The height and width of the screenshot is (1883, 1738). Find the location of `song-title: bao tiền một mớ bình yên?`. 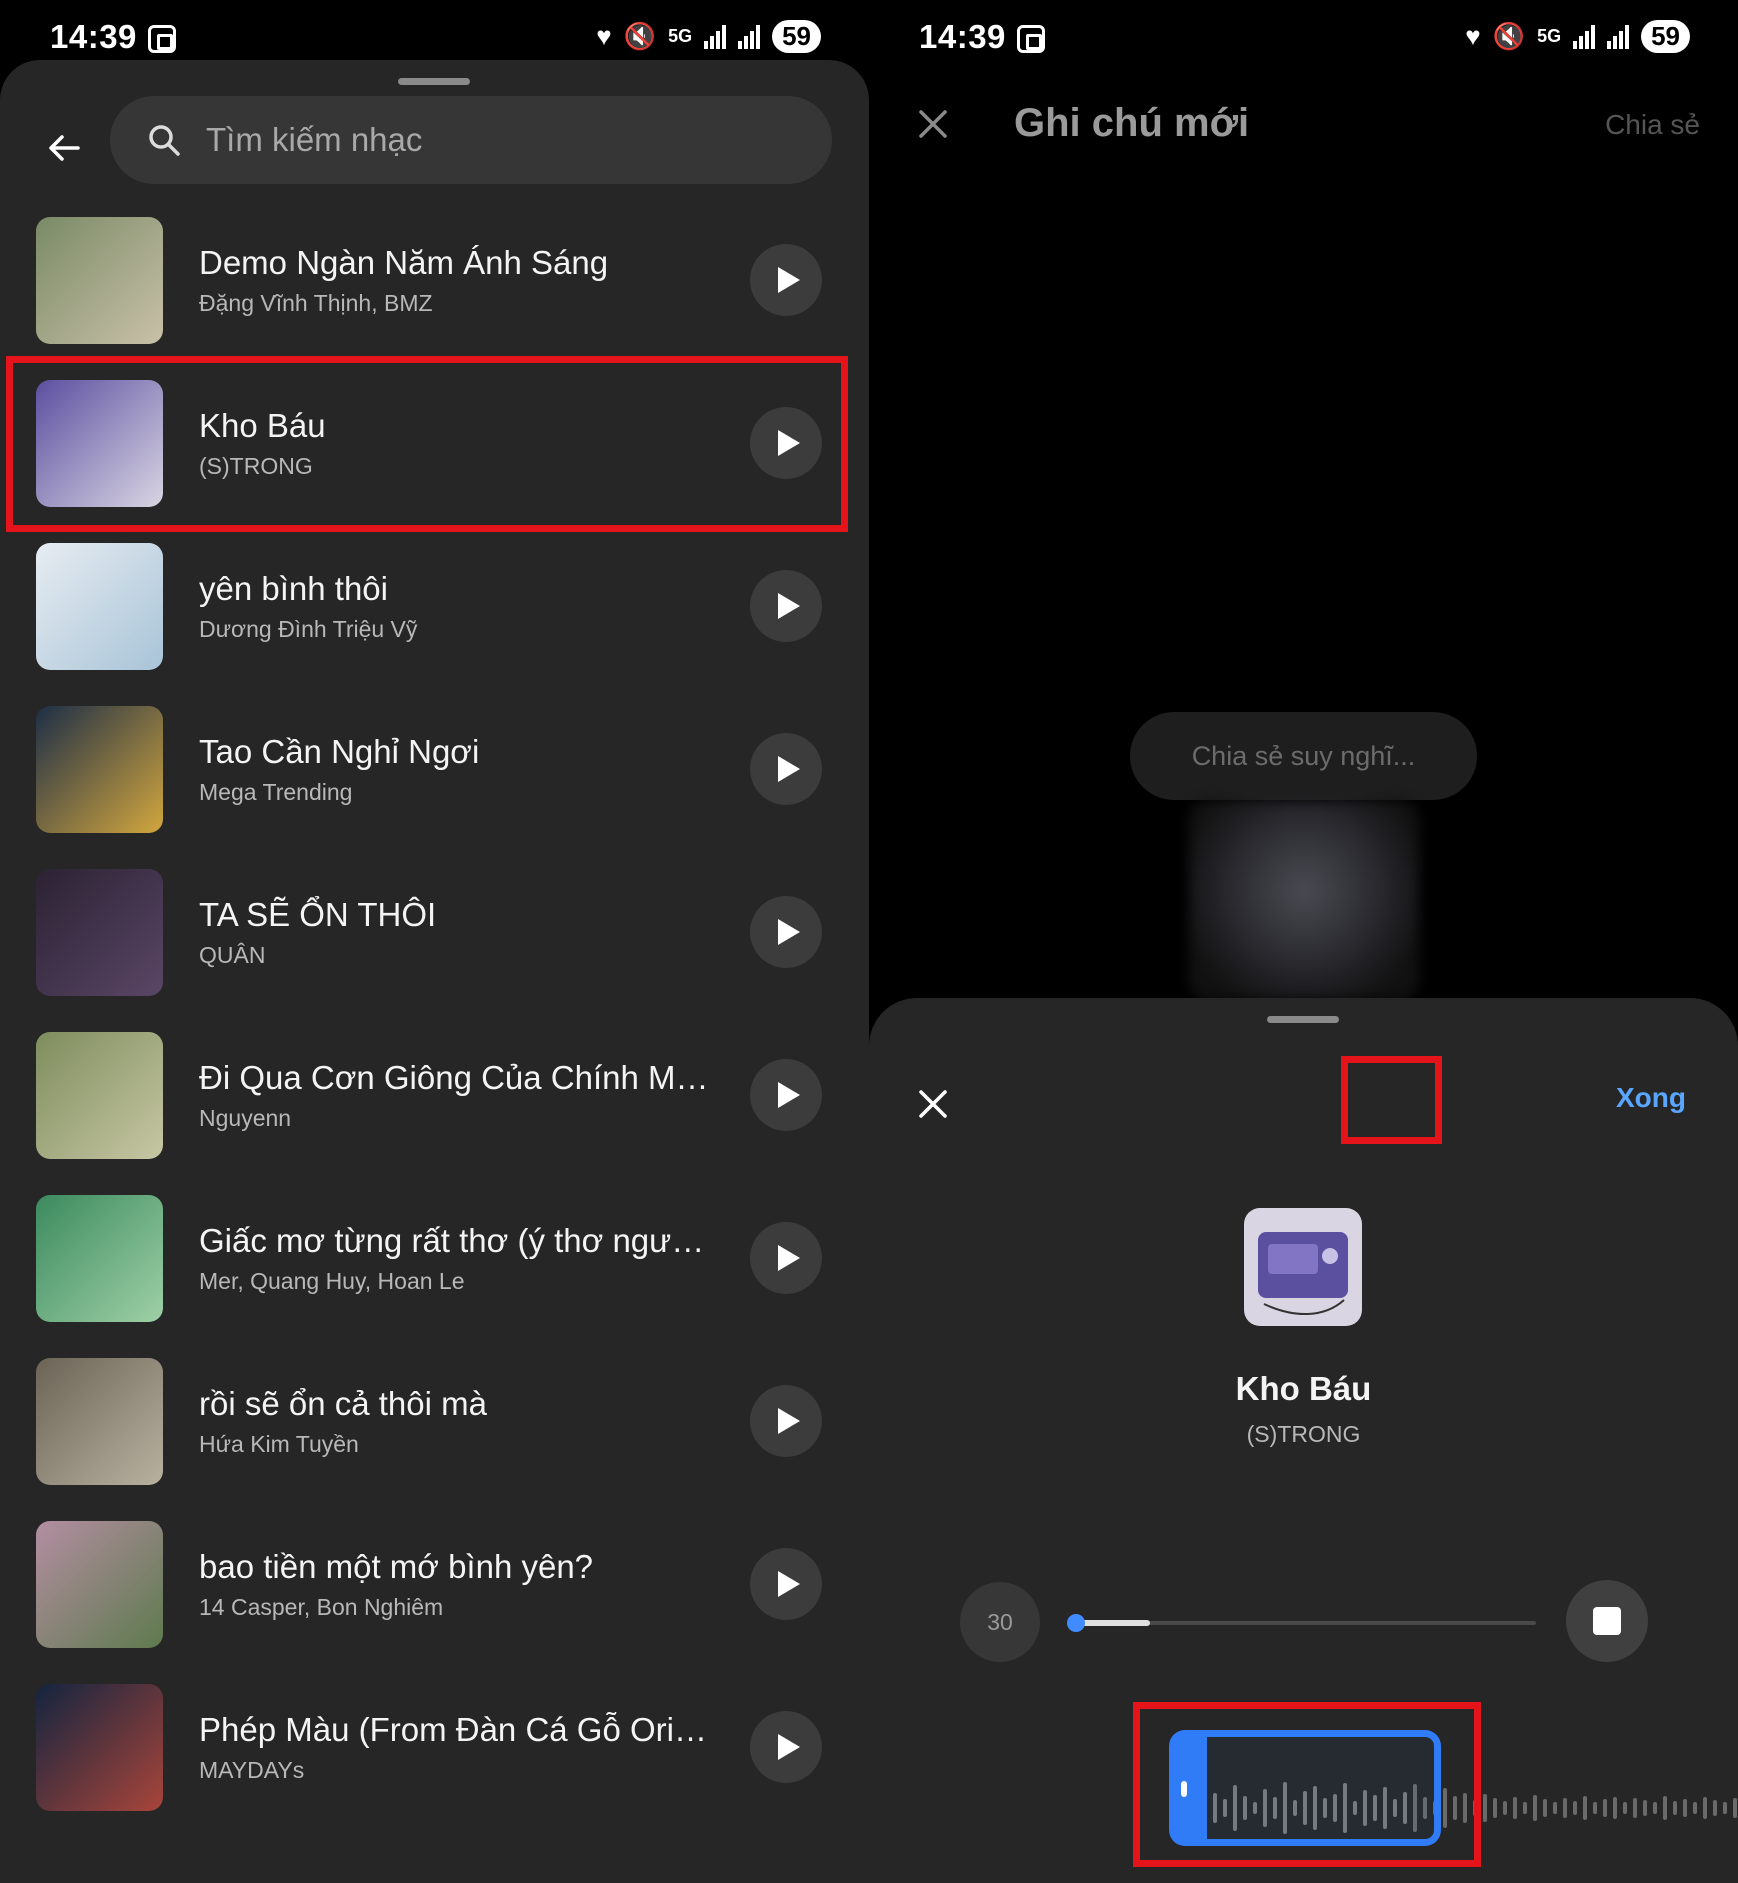

song-title: bao tiền một mớ bình yên? is located at coordinates (396, 1566).